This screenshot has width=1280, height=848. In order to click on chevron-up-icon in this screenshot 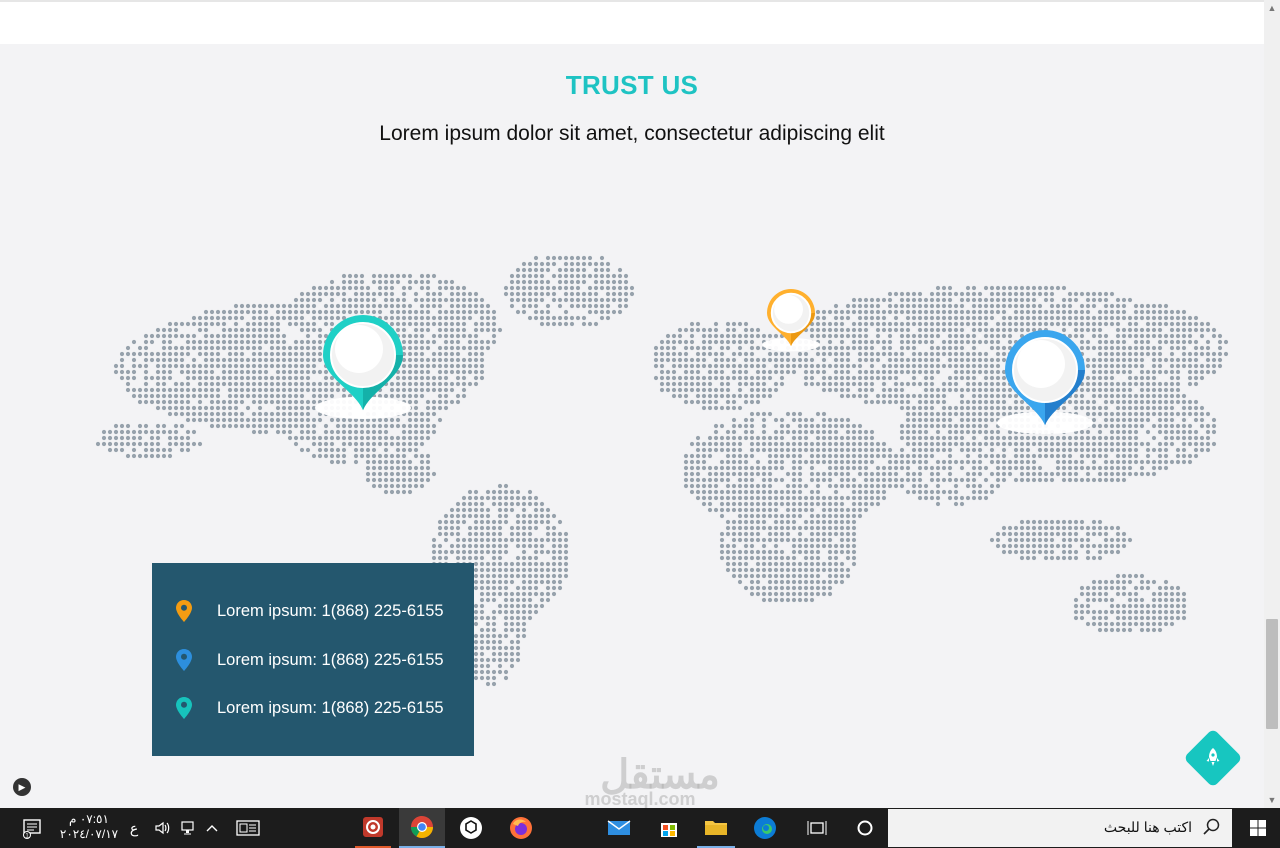, I will do `click(212, 828)`.